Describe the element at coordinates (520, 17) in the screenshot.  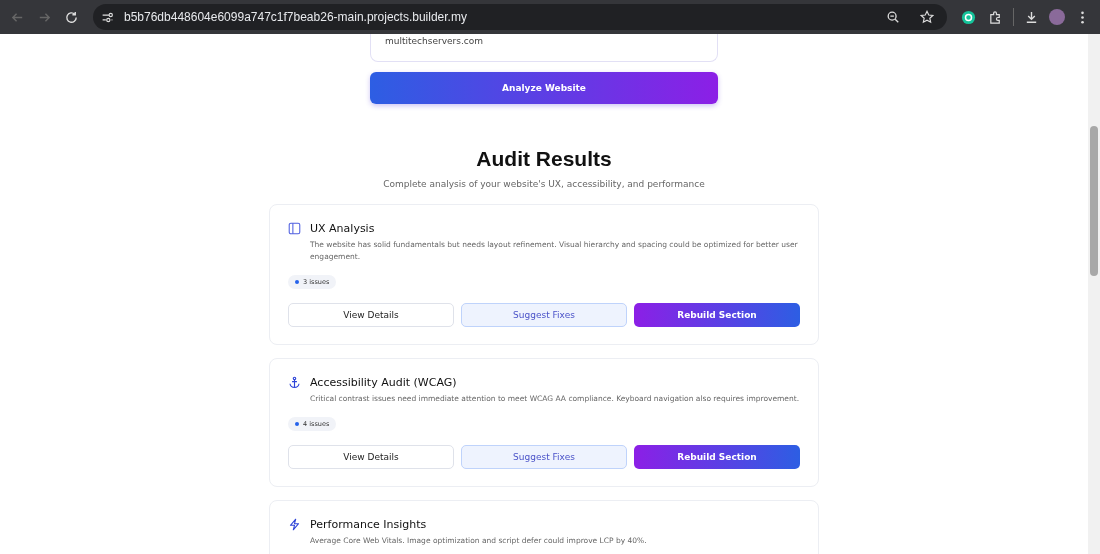
I see `address-bar: b5b76db448604e6099a747c1f7beab26-main.projects.builder.my` at that location.